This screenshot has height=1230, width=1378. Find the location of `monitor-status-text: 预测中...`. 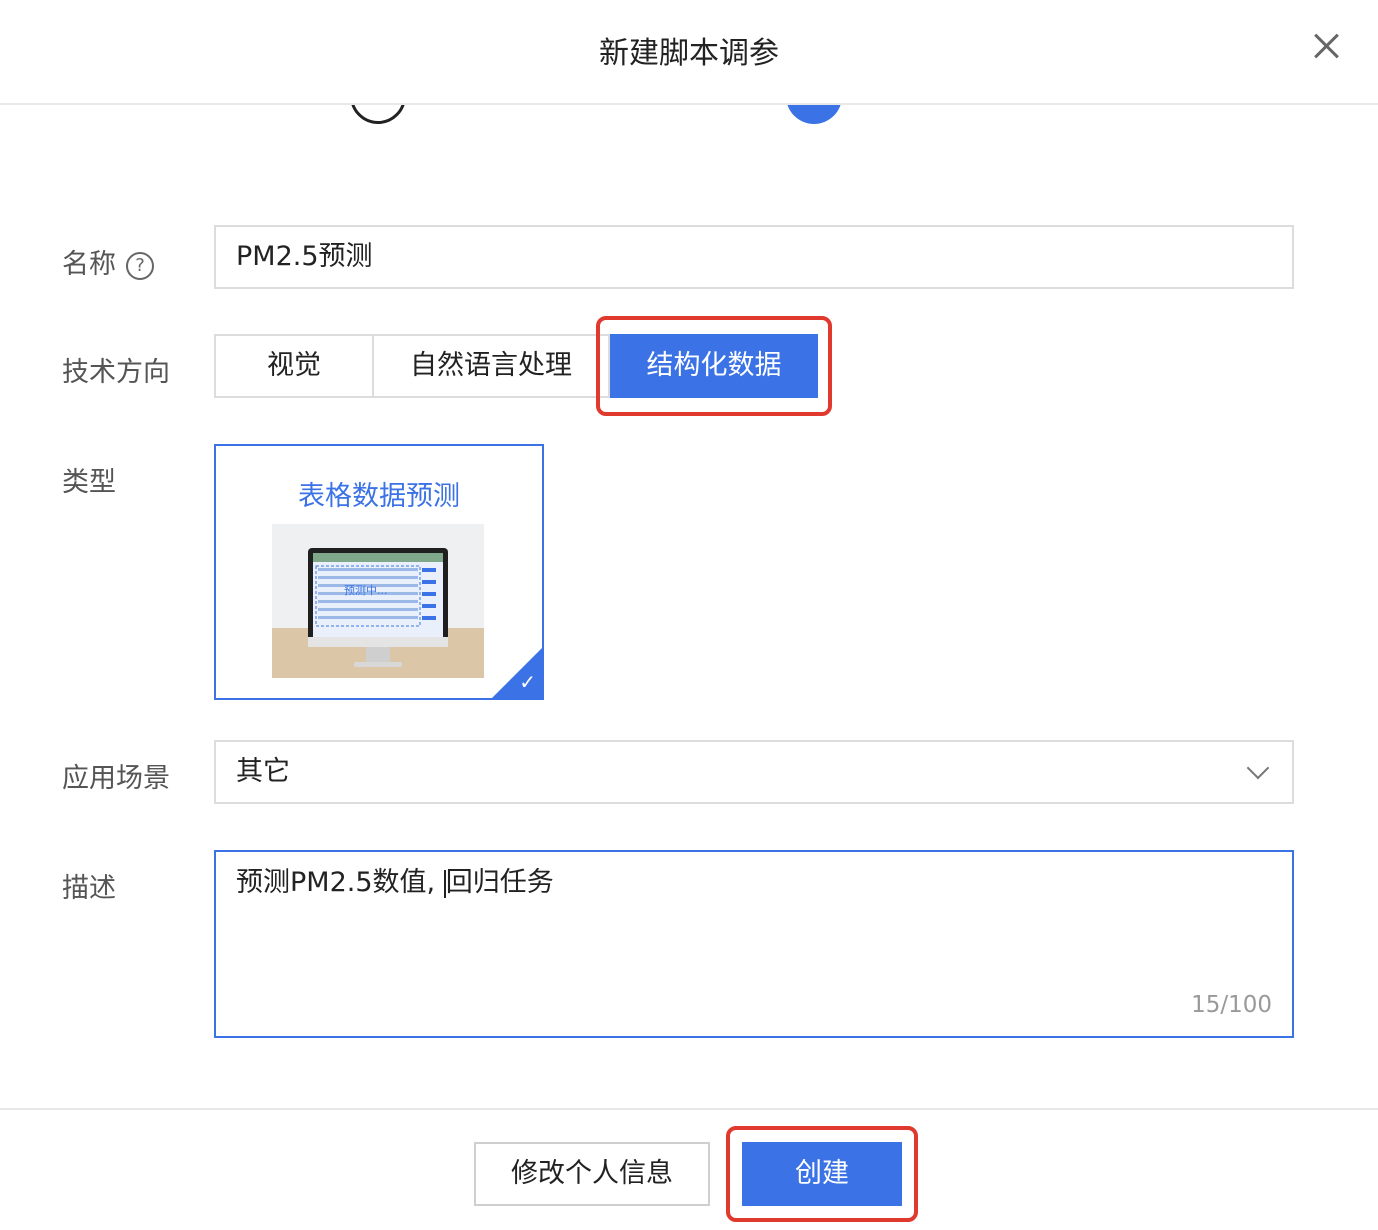

monitor-status-text: 预测中... is located at coordinates (366, 590).